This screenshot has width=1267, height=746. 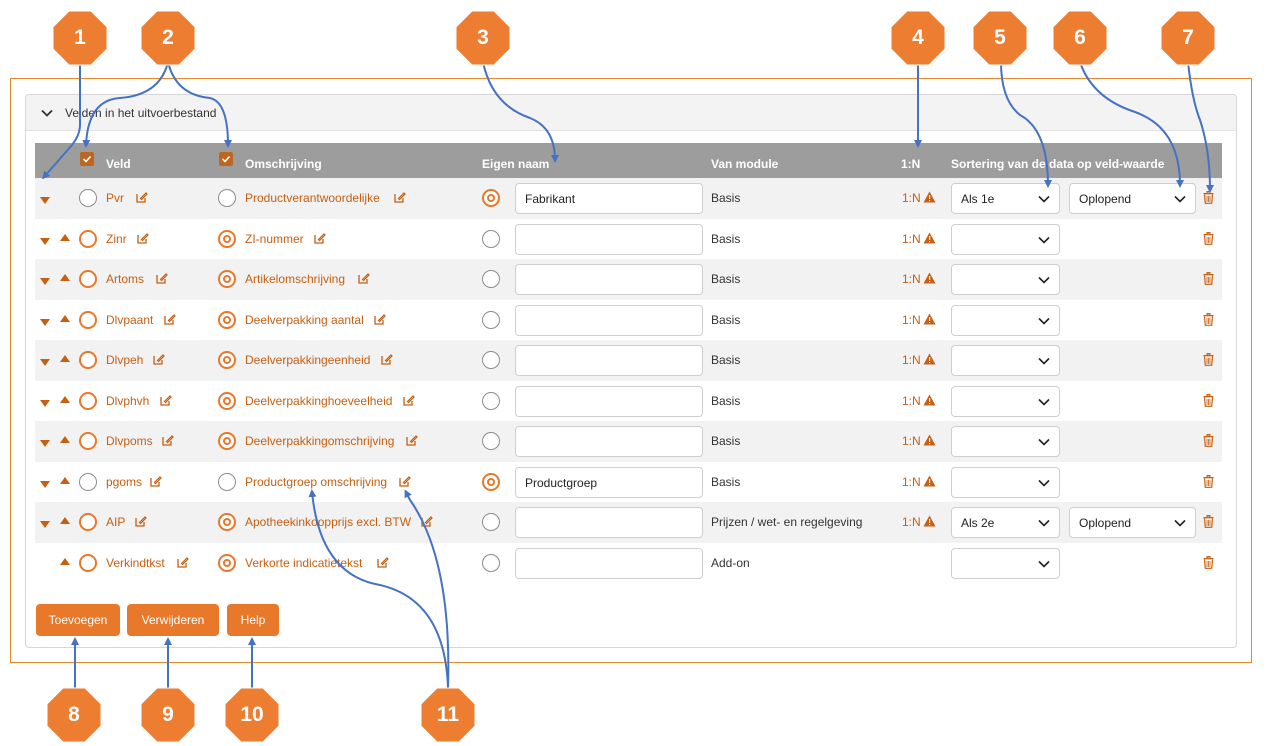 What do you see at coordinates (1132, 522) in the screenshot?
I see `sort-direction-select: Oplopend` at bounding box center [1132, 522].